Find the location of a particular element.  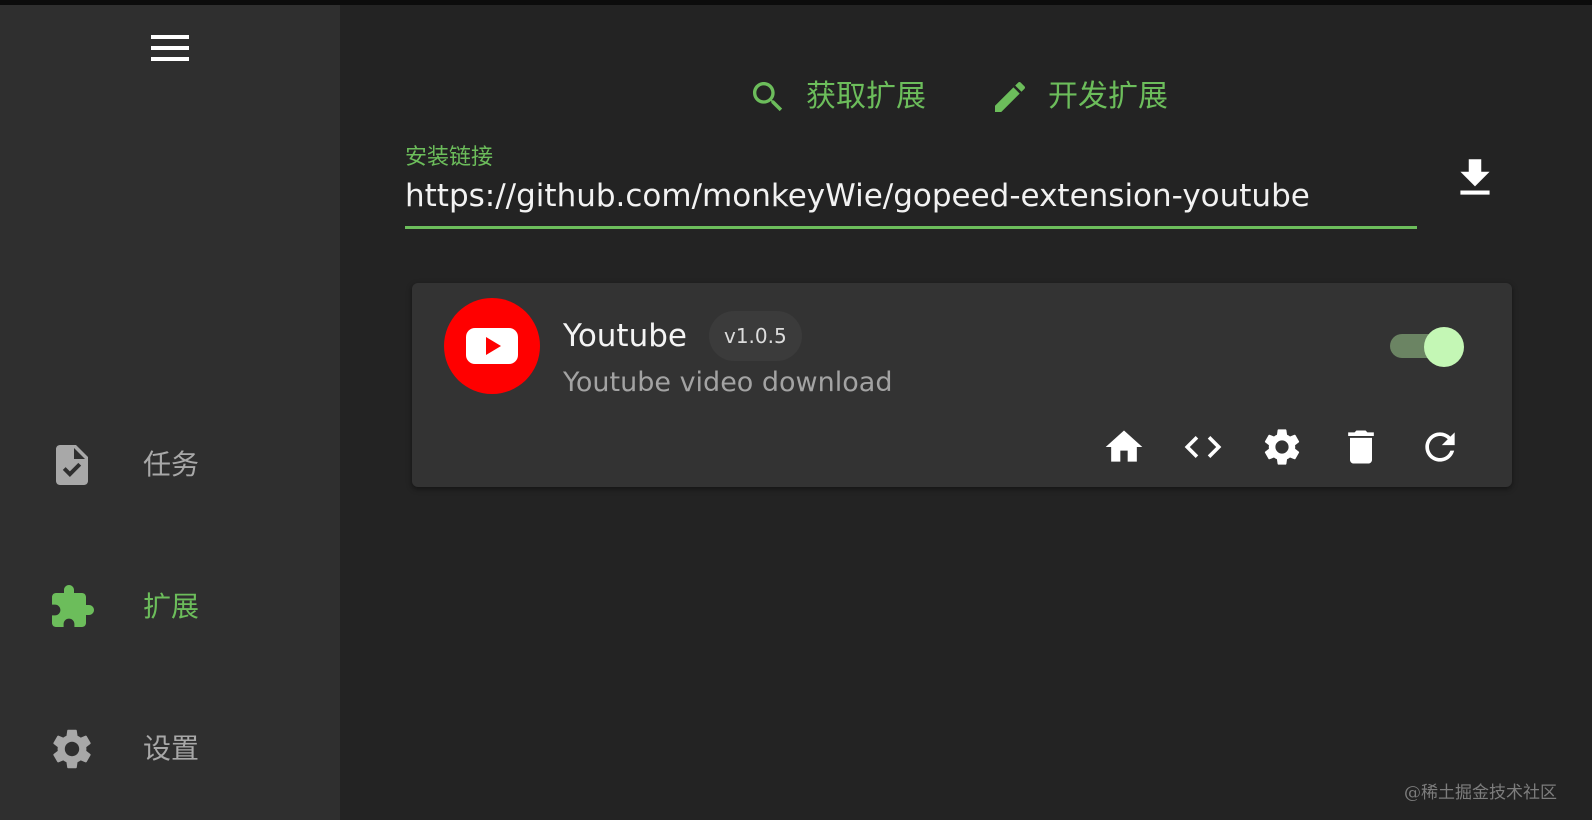

refresh-icon is located at coordinates (1440, 447).